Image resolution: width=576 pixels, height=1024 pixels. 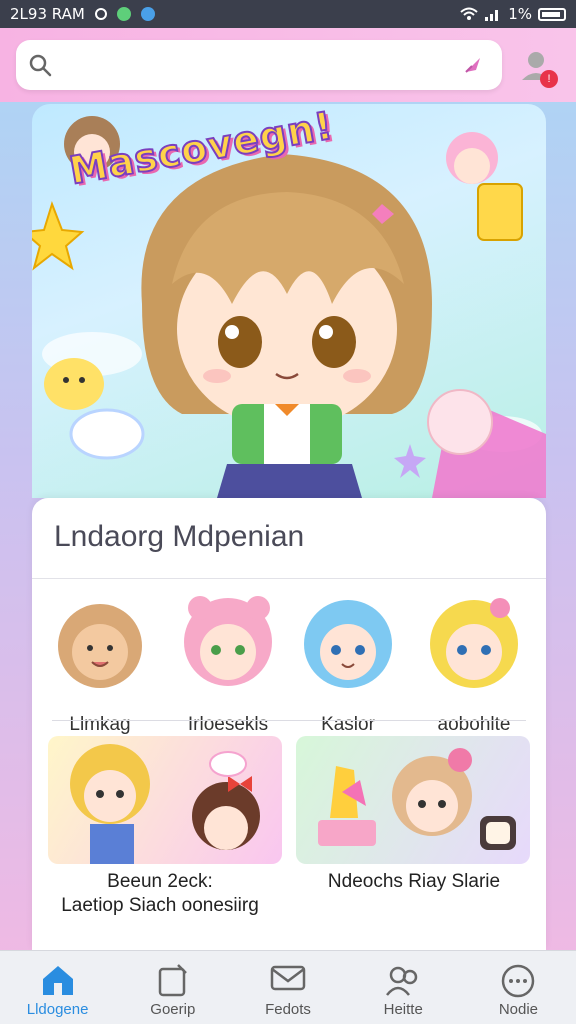 I want to click on nav-label: Heitte, so click(x=403, y=1009).